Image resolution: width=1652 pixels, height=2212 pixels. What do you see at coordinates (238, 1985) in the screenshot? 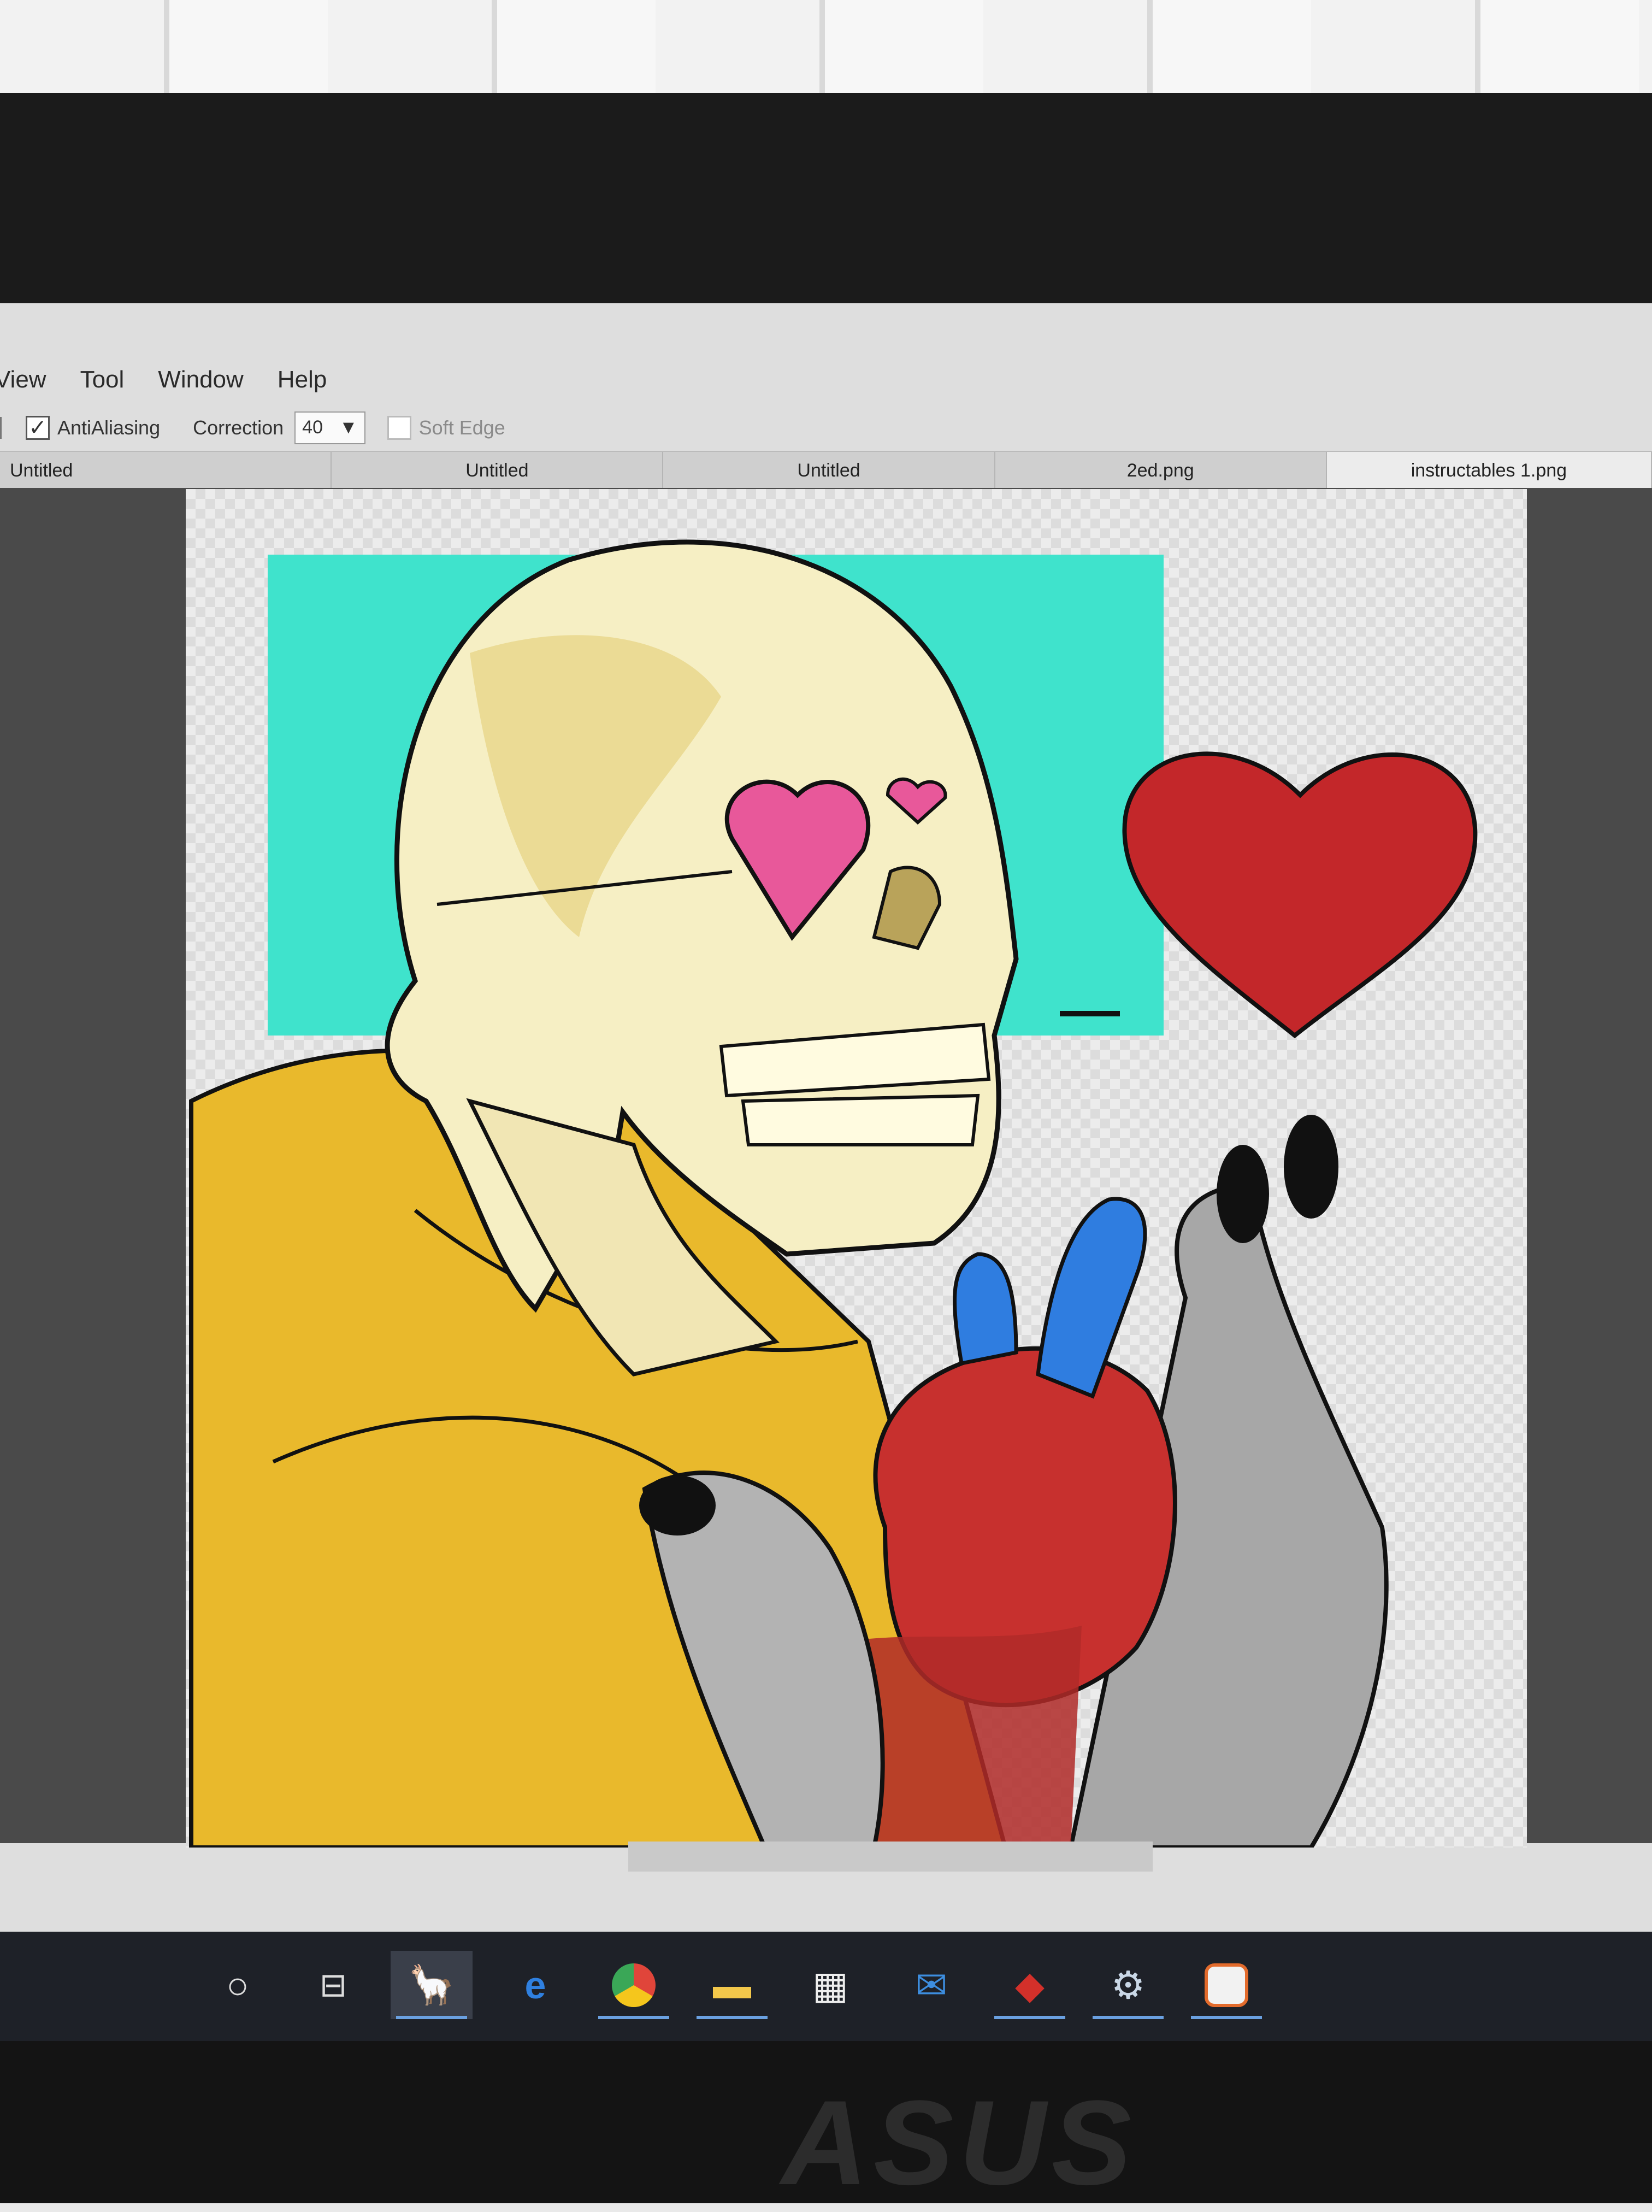
I see `cortana-icon: ○` at bounding box center [238, 1985].